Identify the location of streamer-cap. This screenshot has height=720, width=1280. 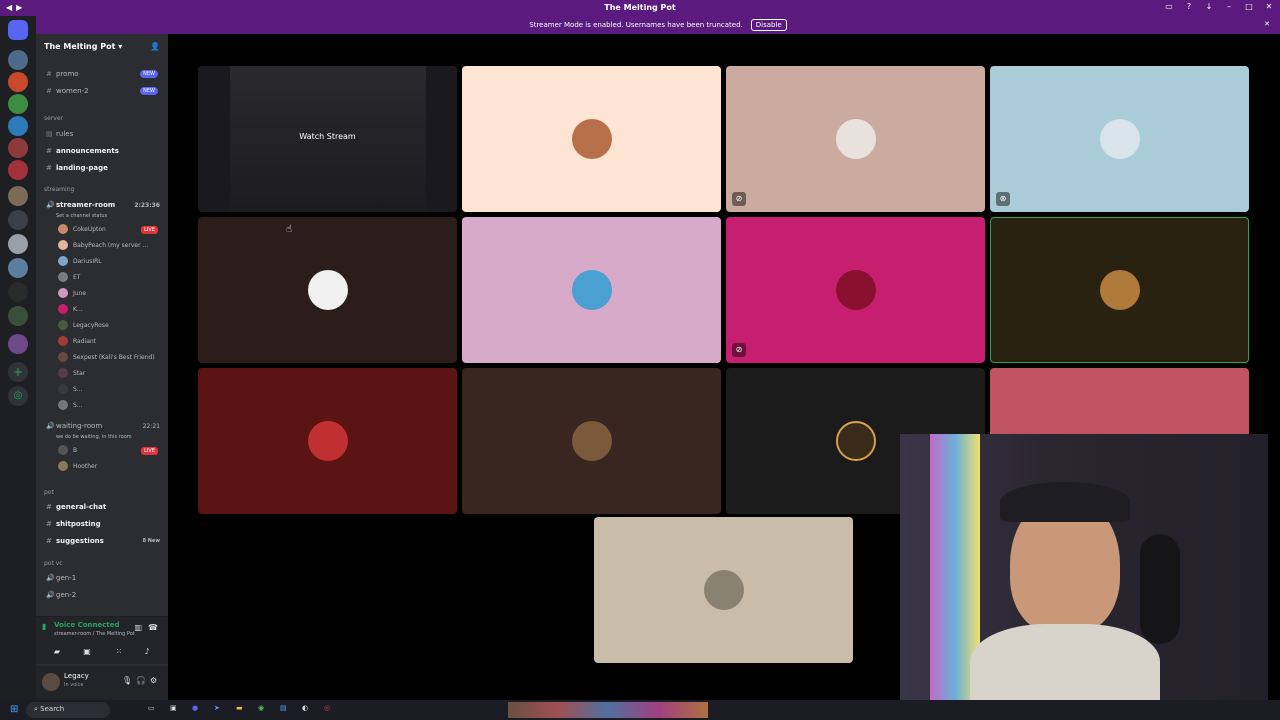
(1065, 502).